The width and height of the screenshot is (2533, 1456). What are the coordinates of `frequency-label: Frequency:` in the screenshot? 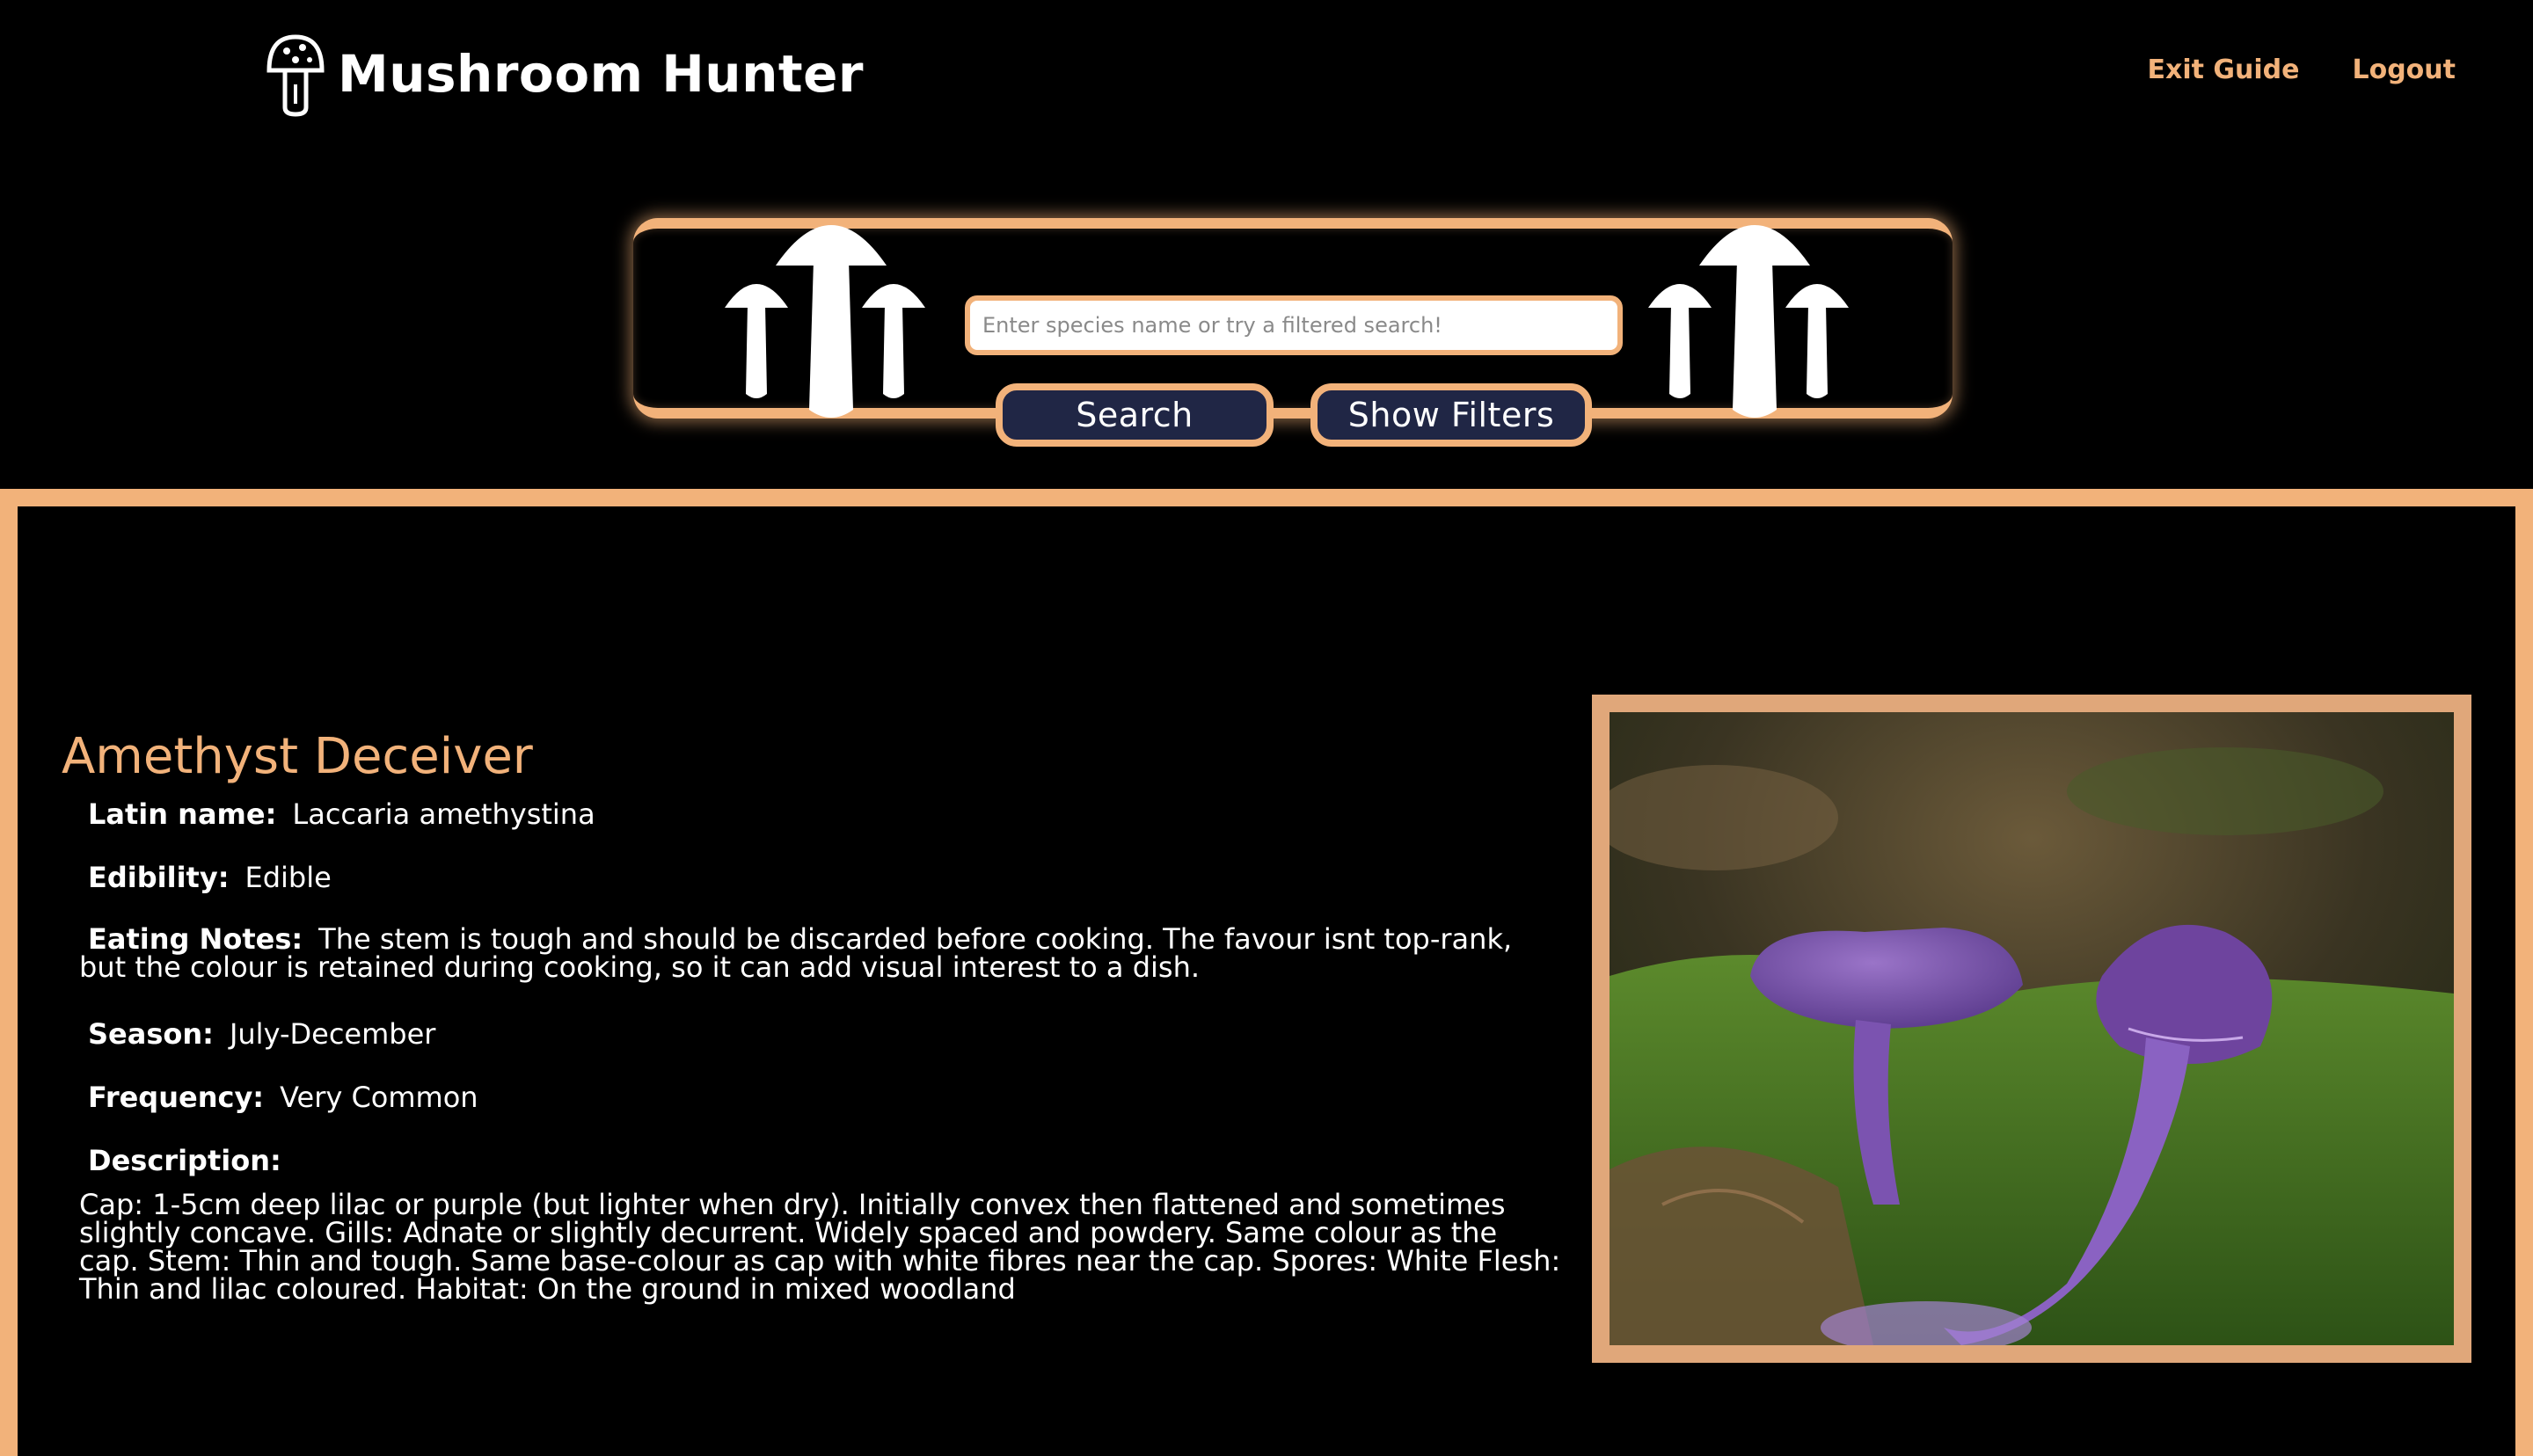 It's located at (176, 1097).